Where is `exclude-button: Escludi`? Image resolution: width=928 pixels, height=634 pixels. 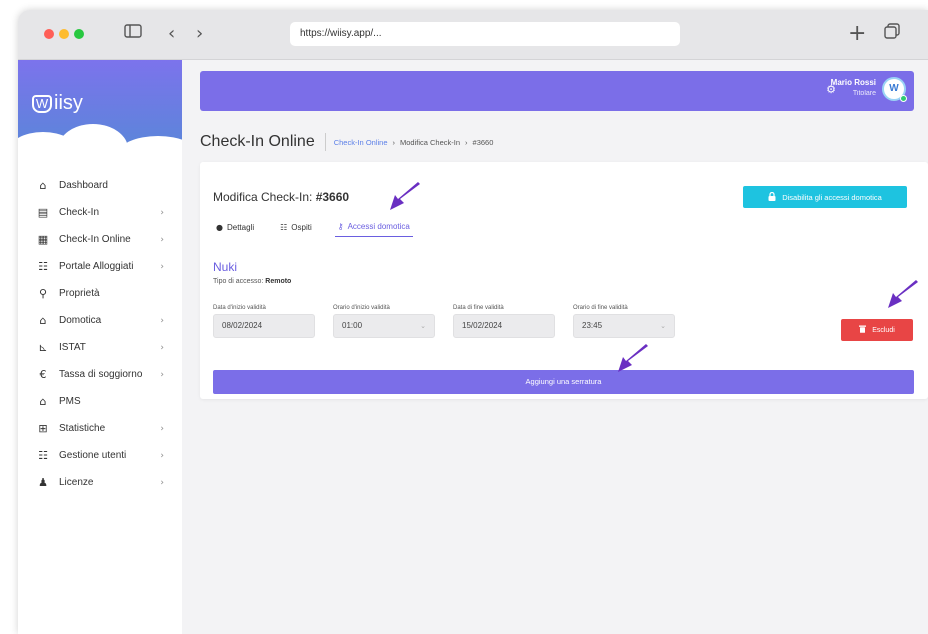 exclude-button: Escludi is located at coordinates (877, 330).